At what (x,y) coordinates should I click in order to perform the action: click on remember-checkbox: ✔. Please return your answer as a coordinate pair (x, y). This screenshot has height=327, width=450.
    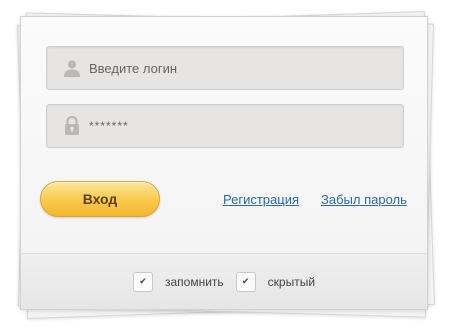
    Looking at the image, I should click on (142, 281).